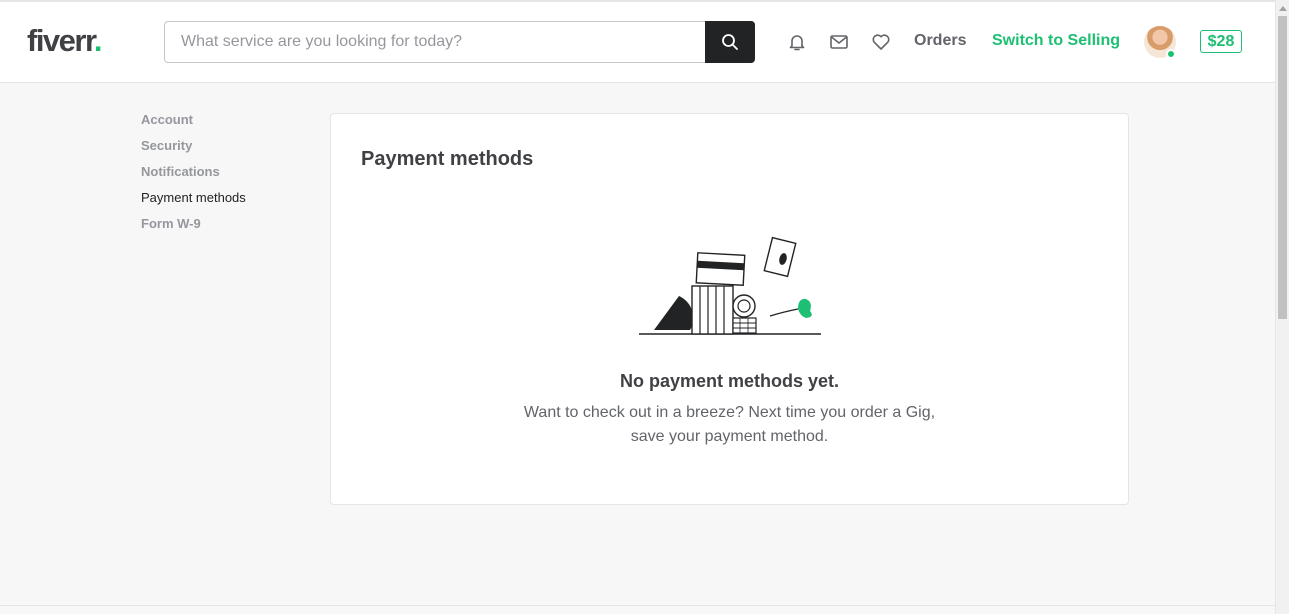 This screenshot has width=1289, height=614. What do you see at coordinates (730, 285) in the screenshot?
I see `empty-state-illustration` at bounding box center [730, 285].